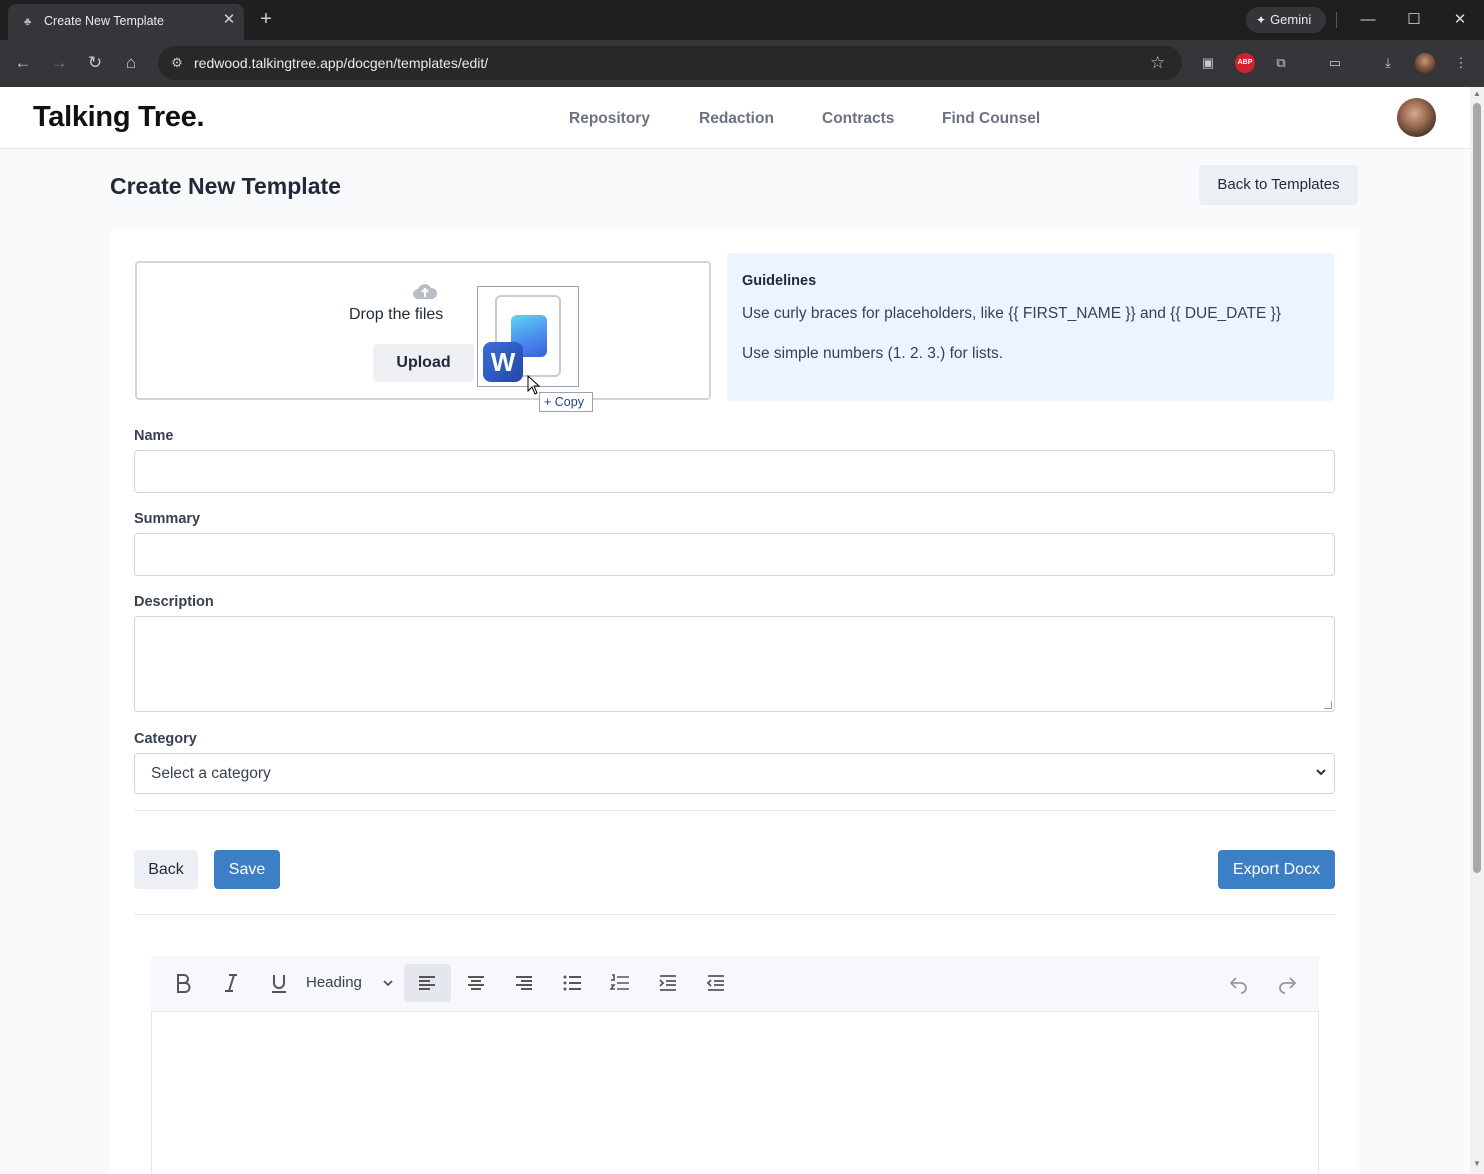 Image resolution: width=1484 pixels, height=1174 pixels. What do you see at coordinates (476, 983) in the screenshot?
I see `align-center-icon` at bounding box center [476, 983].